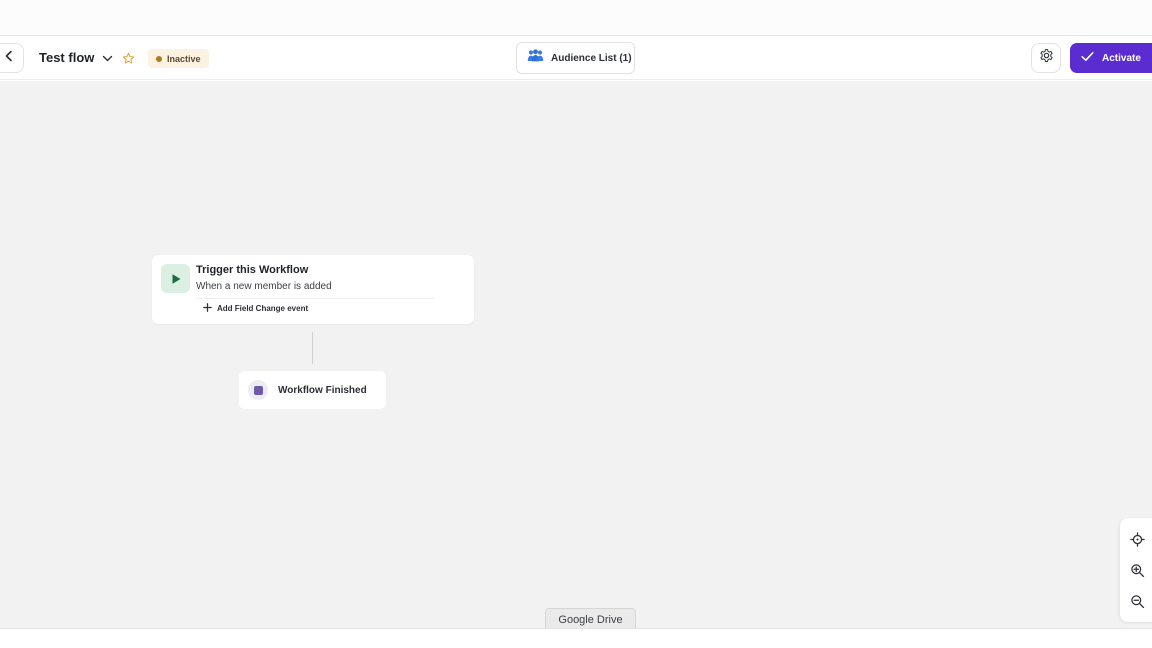 Image resolution: width=1152 pixels, height=648 pixels. Describe the element at coordinates (1087, 58) in the screenshot. I see `check-icon` at that location.